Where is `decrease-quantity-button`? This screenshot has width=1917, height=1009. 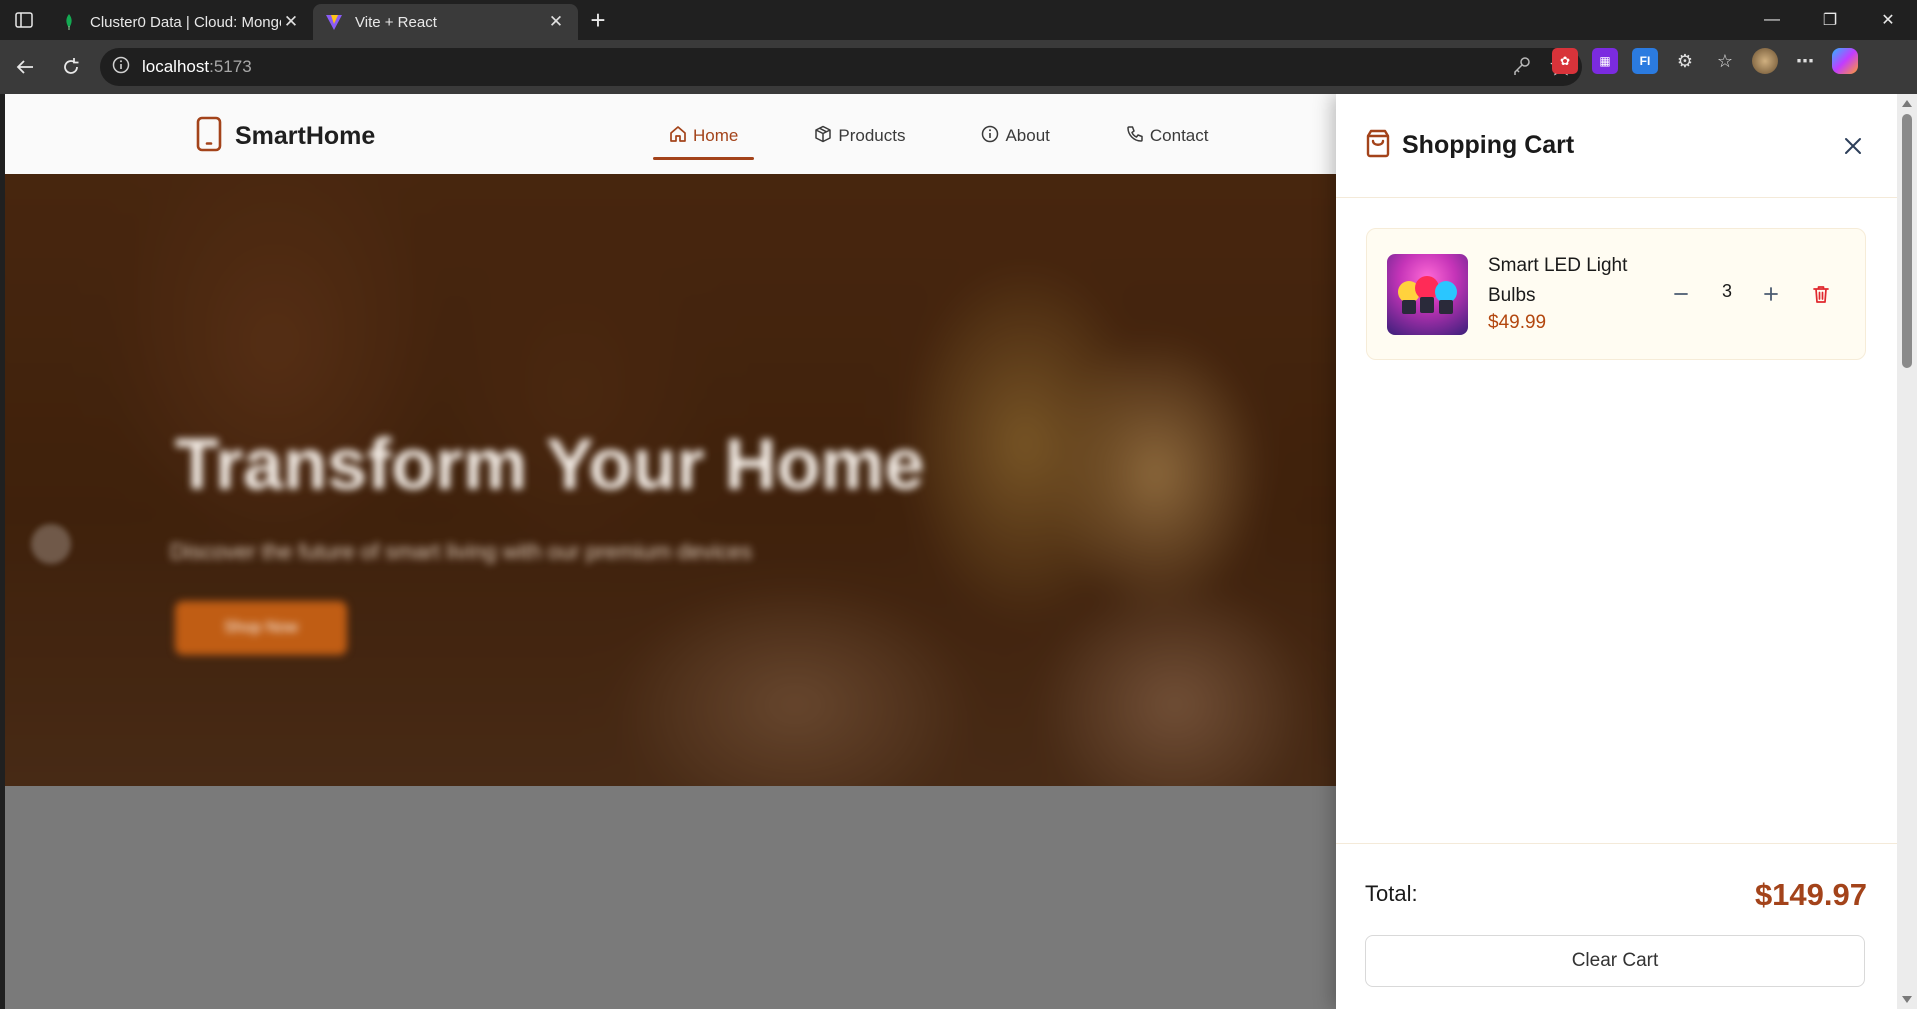 decrease-quantity-button is located at coordinates (1681, 294).